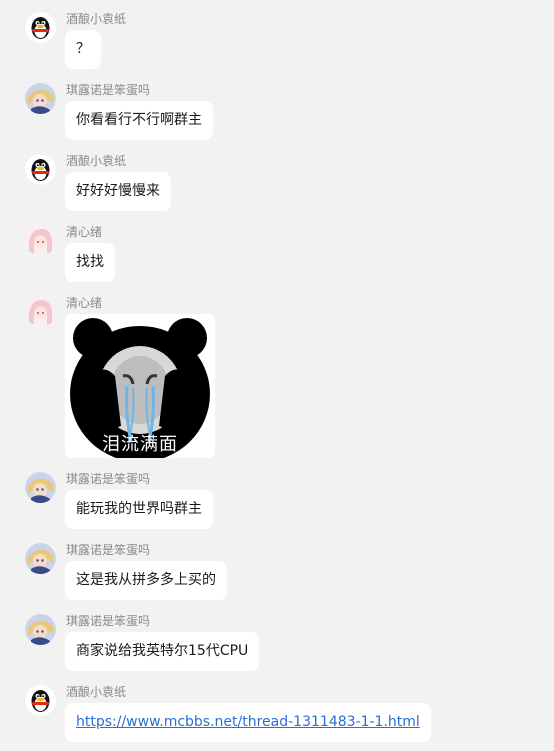  What do you see at coordinates (118, 191) in the screenshot?
I see `message-bubble: 好好好慢慢来` at bounding box center [118, 191].